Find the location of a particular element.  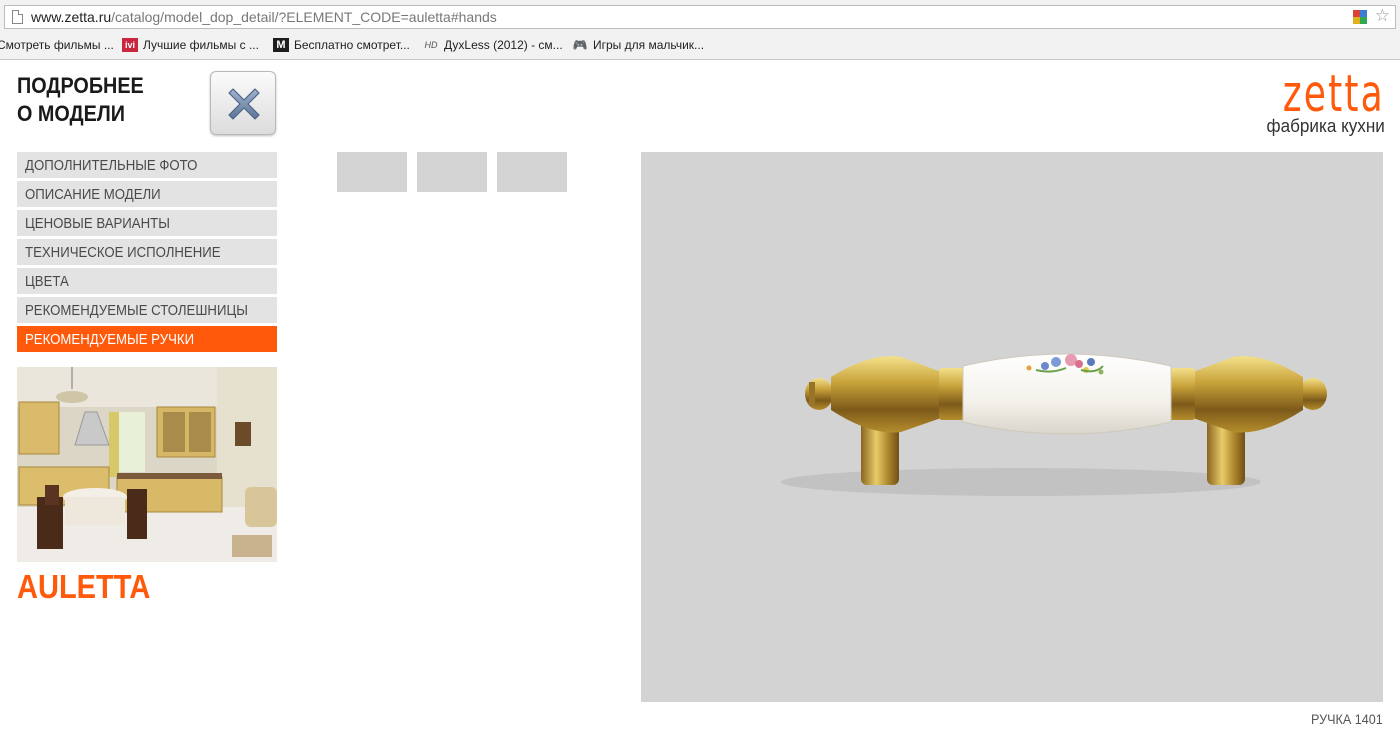

page-title: ПОДРОБНЕЕ О МОДЕЛИ is located at coordinates (80, 100).